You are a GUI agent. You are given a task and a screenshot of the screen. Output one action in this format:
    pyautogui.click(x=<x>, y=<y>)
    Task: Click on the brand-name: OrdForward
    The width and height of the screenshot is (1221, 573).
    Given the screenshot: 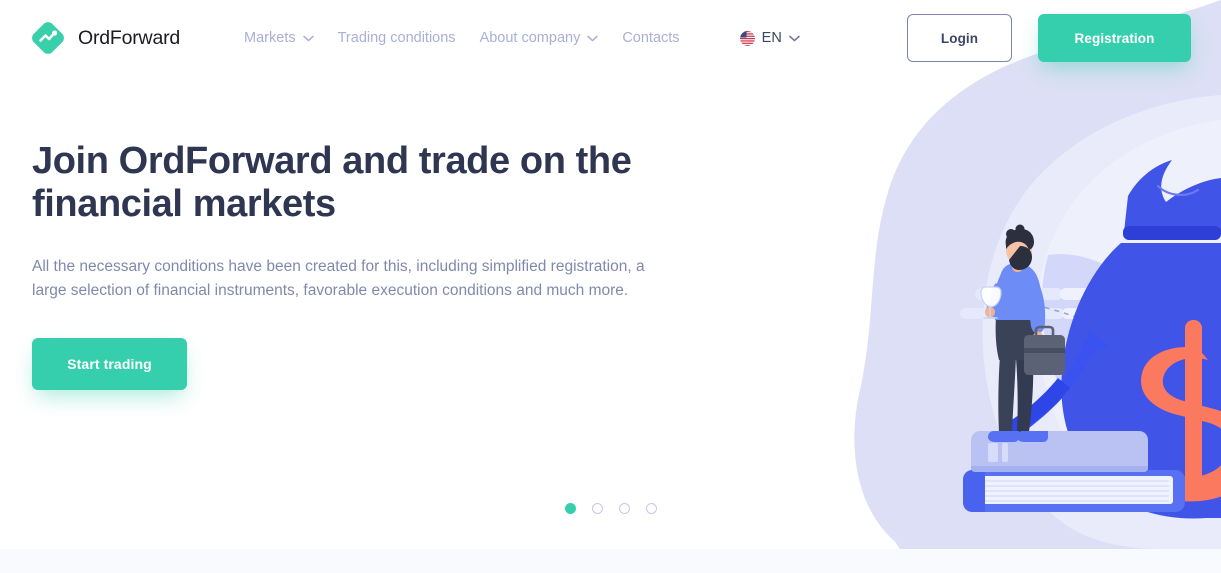 What is the action you would take?
    pyautogui.click(x=129, y=37)
    